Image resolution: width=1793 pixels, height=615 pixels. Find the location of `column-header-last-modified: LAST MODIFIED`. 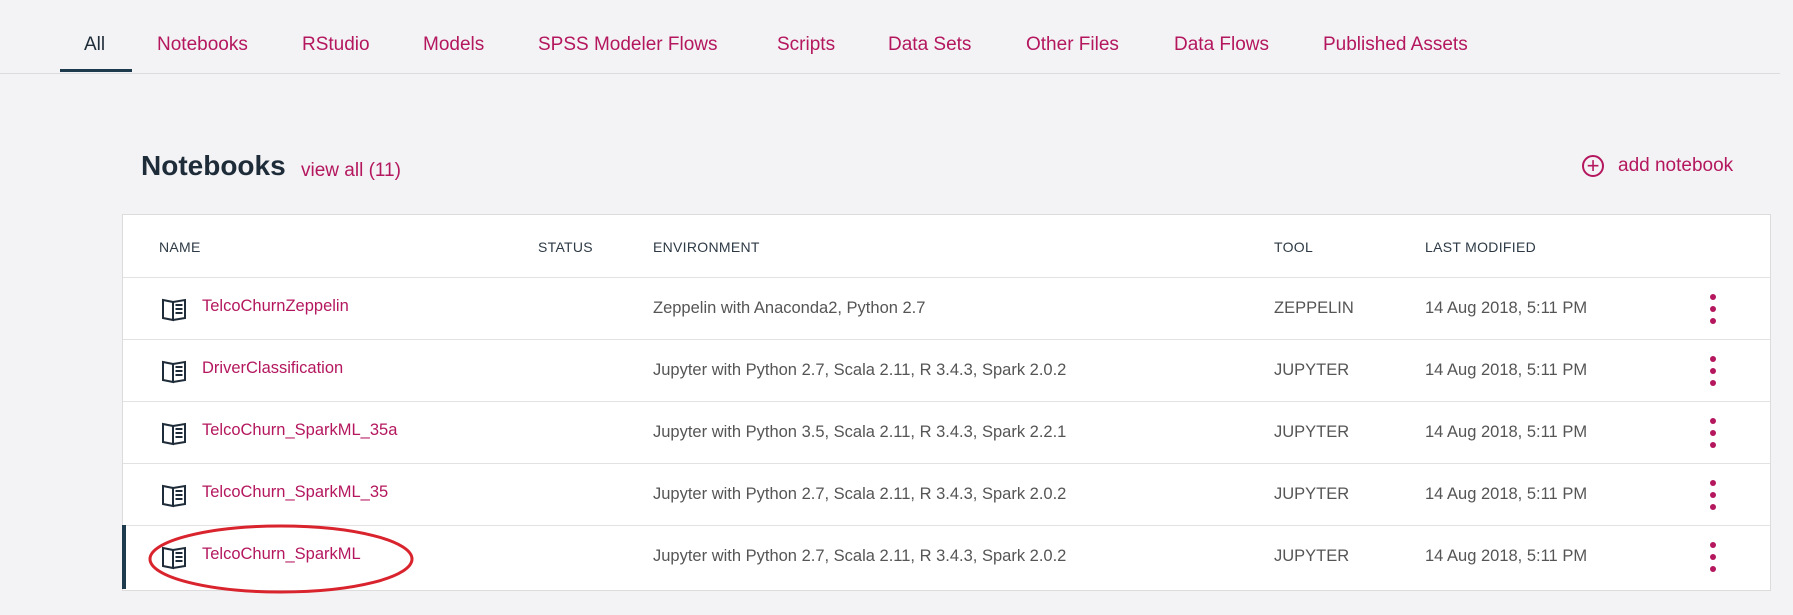

column-header-last-modified: LAST MODIFIED is located at coordinates (1480, 247).